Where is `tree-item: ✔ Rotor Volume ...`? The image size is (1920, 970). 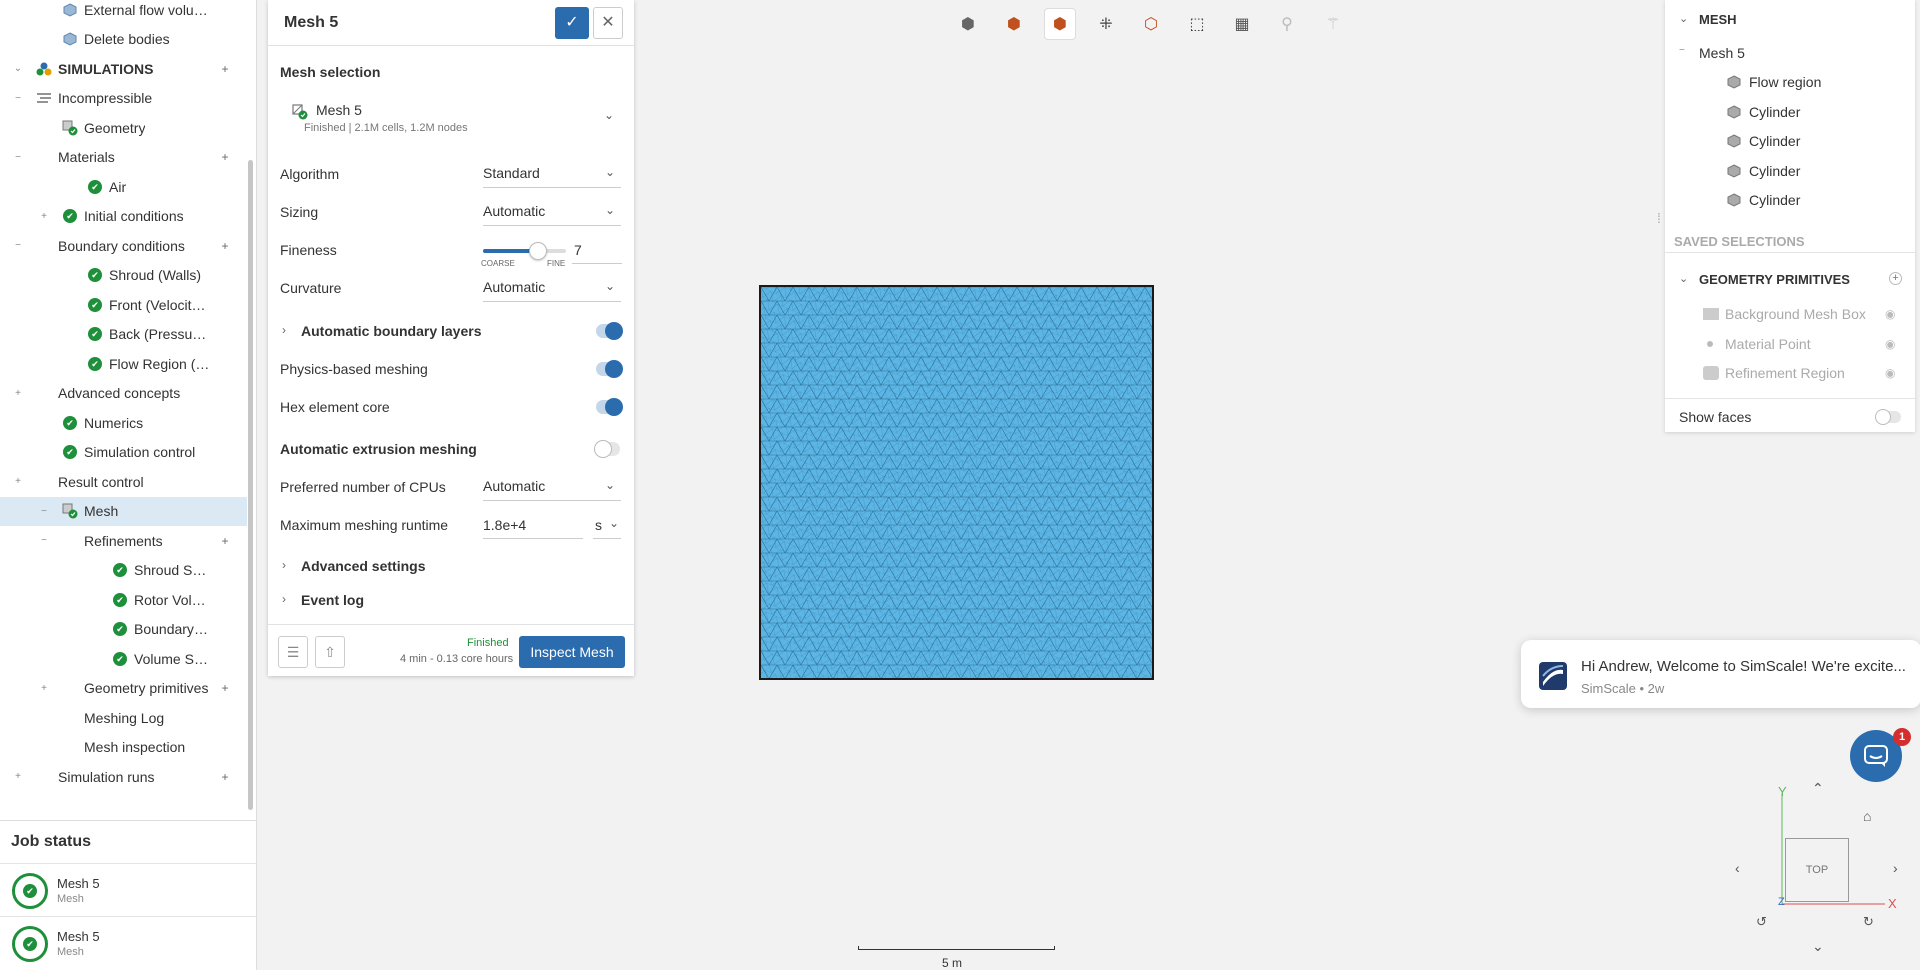
tree-item: ✔ Rotor Volume ... is located at coordinates (123, 599).